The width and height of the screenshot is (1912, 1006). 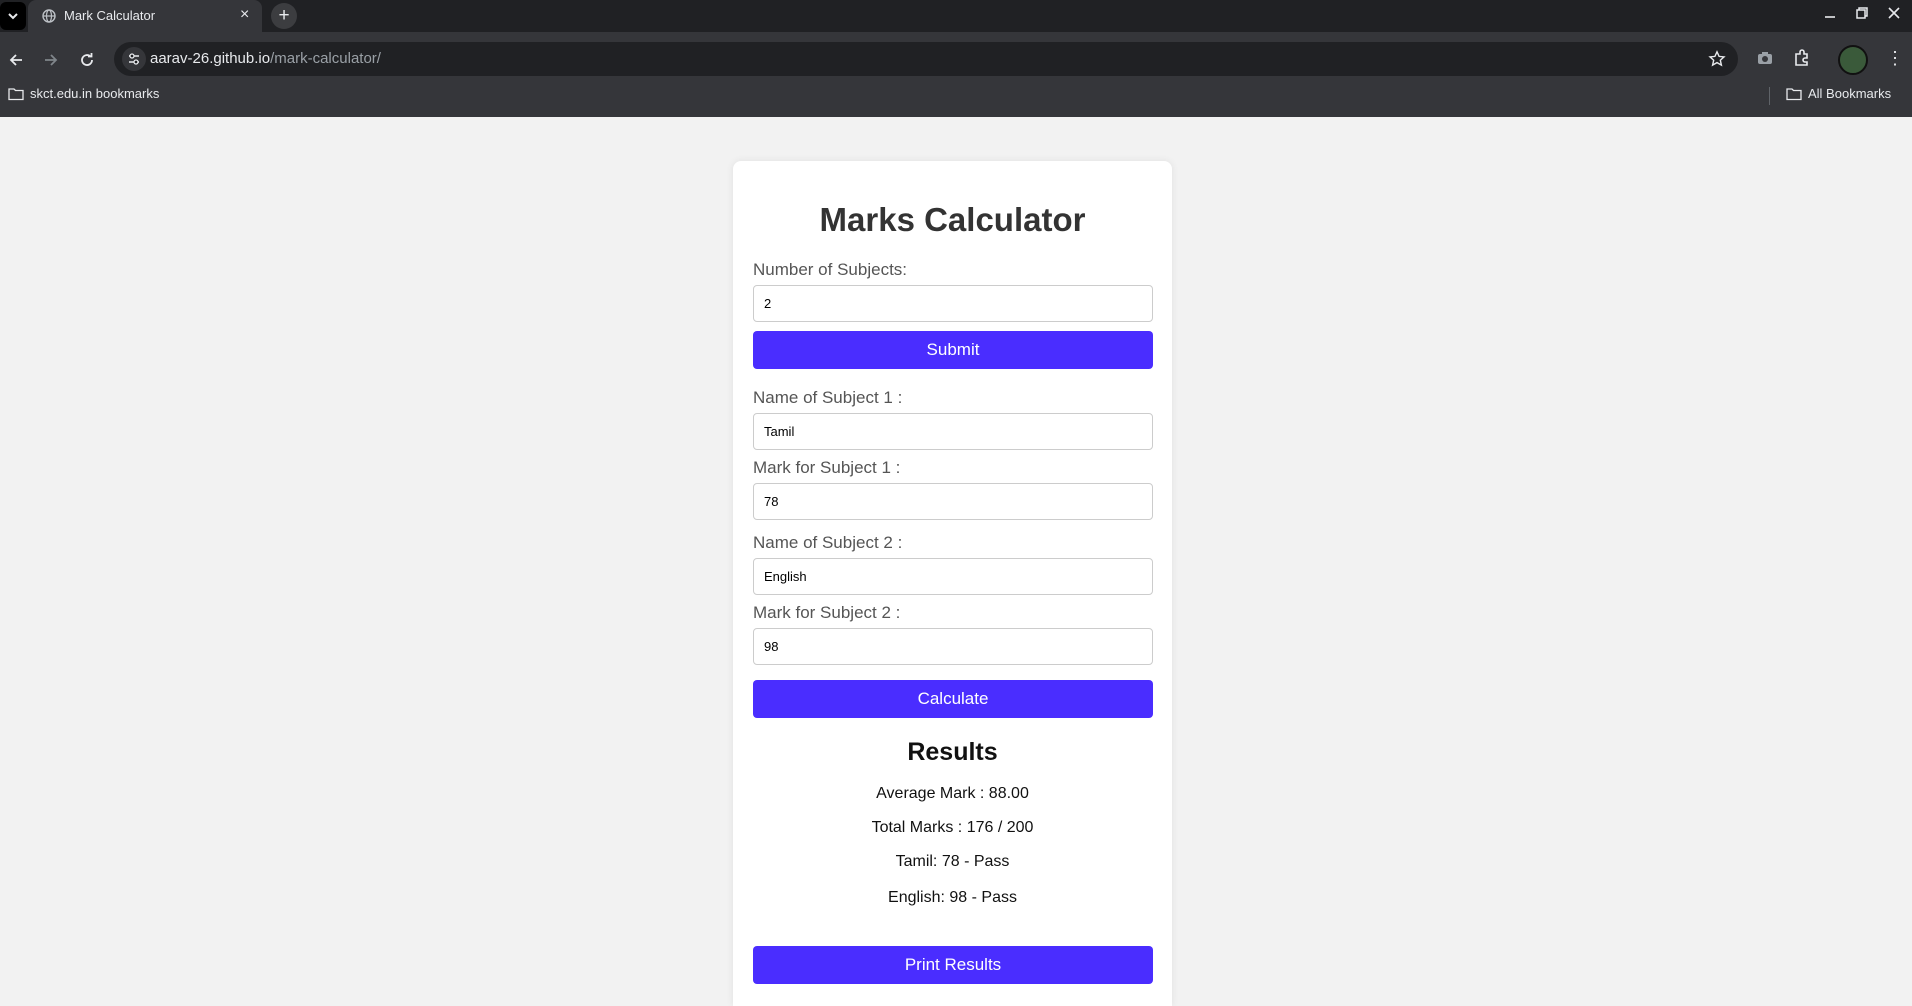 What do you see at coordinates (827, 467) in the screenshot?
I see `subject1-mark-label: Mark for Subject 1 :` at bounding box center [827, 467].